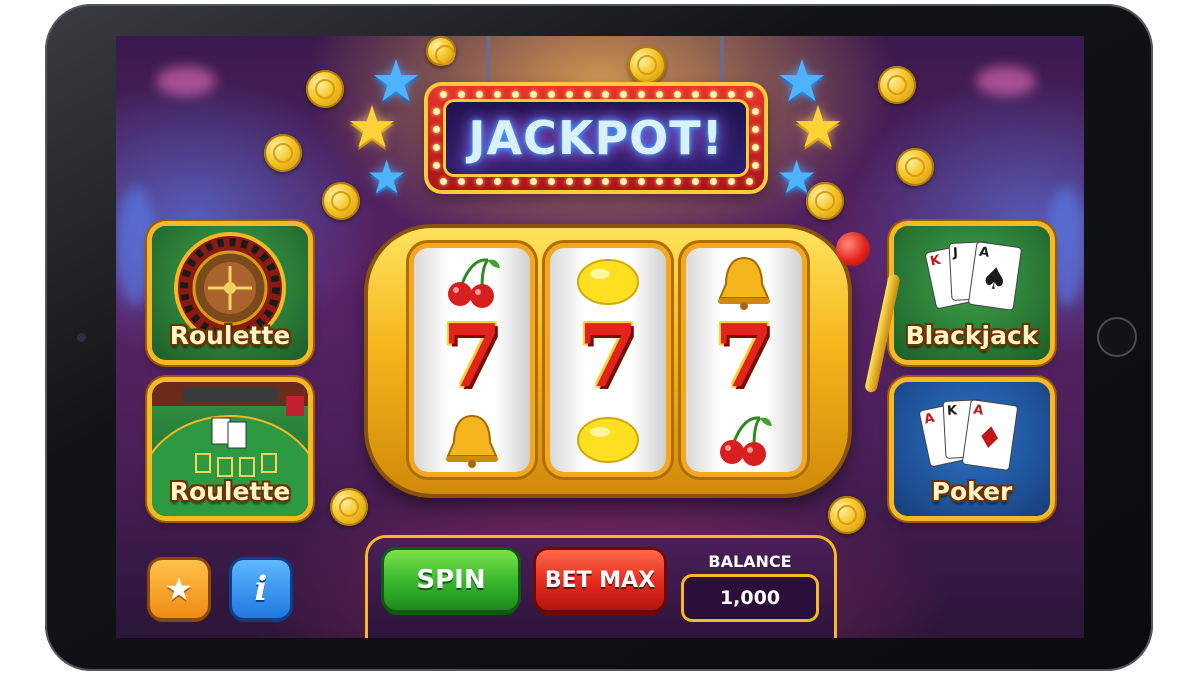 The image size is (1200, 675). What do you see at coordinates (230, 449) in the screenshot?
I see `game-tile-card-table: Roulette` at bounding box center [230, 449].